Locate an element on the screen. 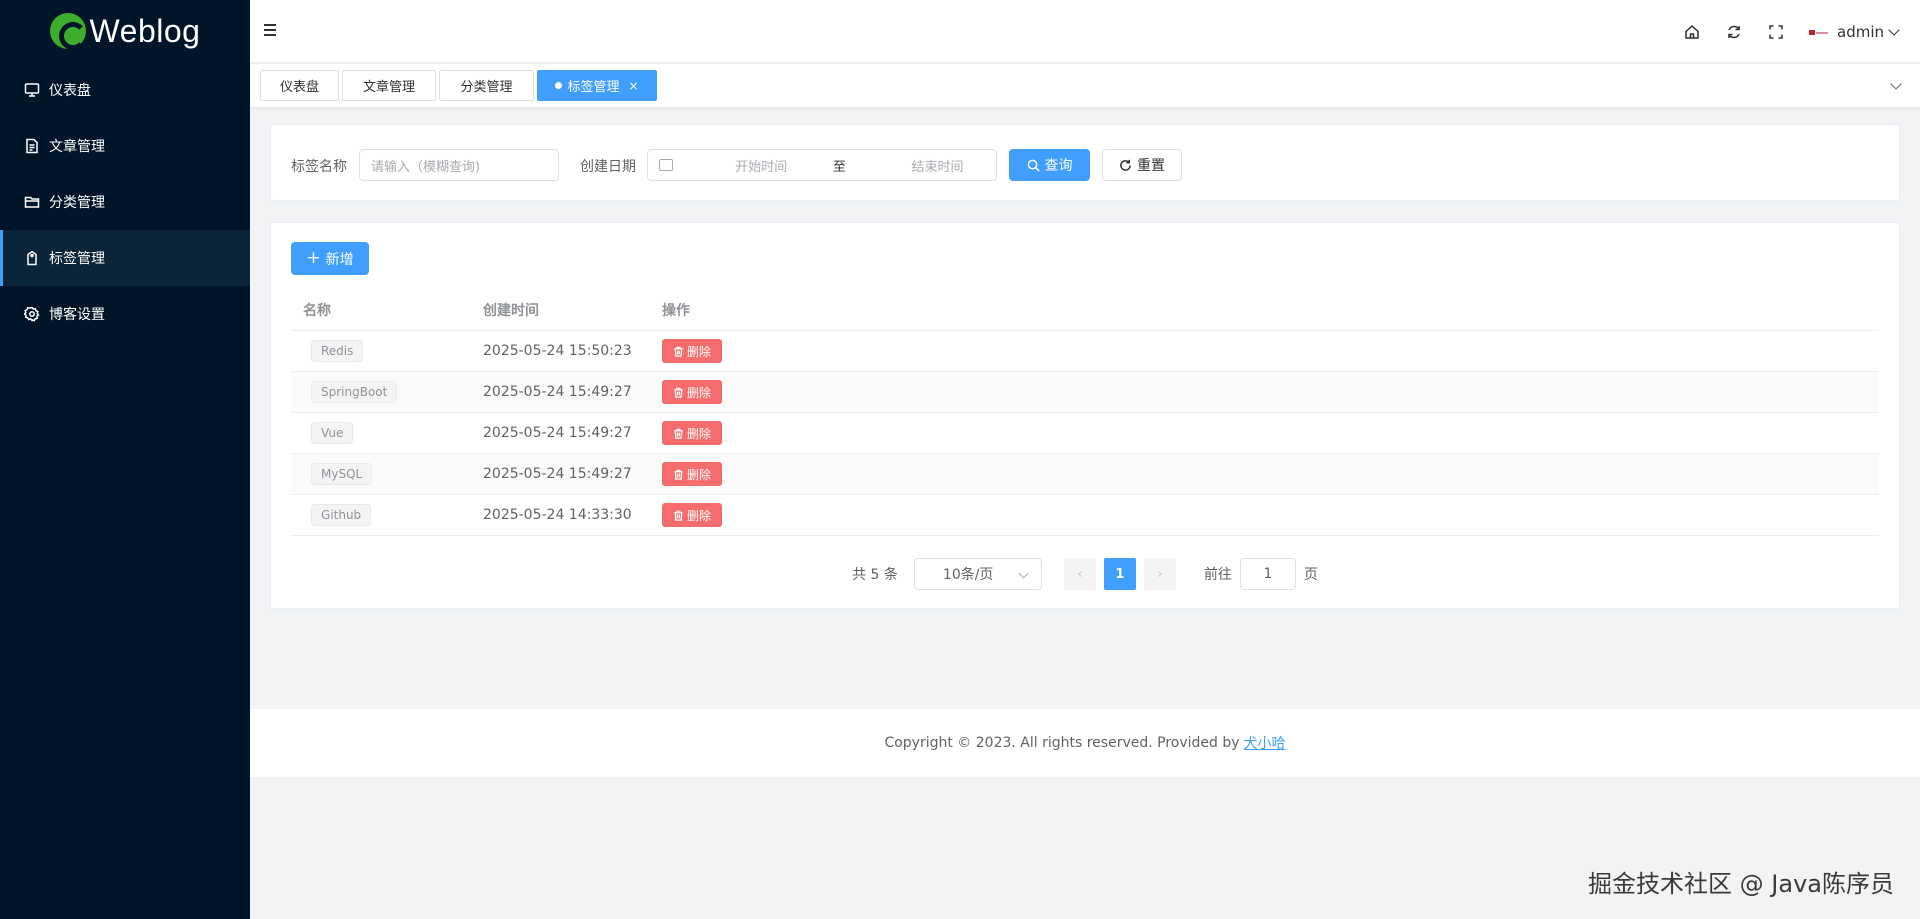 This screenshot has height=919, width=1920. fullscreen-icon is located at coordinates (1776, 31).